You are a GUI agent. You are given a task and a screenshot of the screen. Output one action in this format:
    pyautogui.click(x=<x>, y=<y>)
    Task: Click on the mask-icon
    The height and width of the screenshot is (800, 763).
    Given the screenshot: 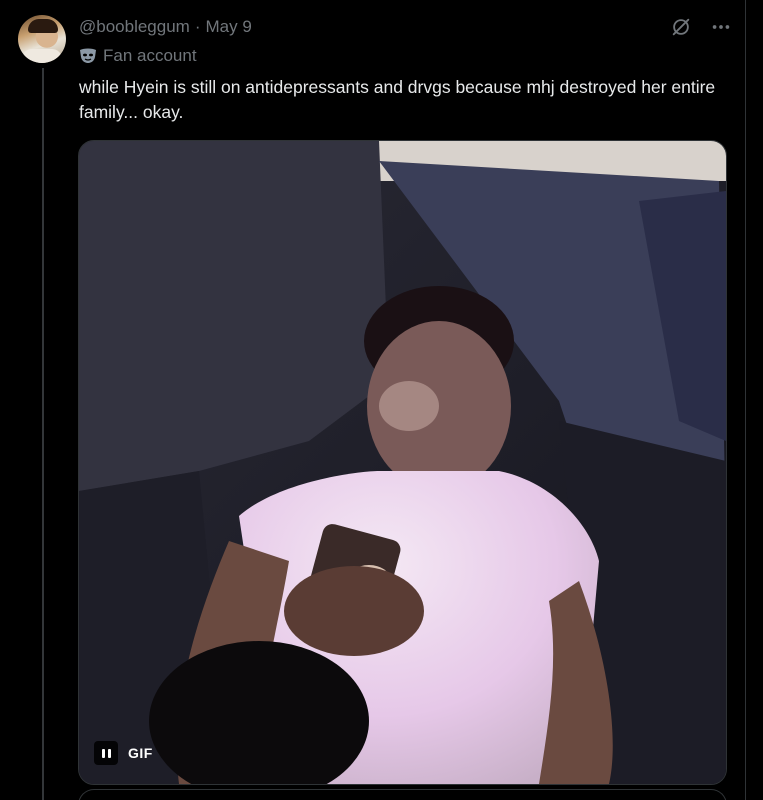 What is the action you would take?
    pyautogui.click(x=88, y=56)
    